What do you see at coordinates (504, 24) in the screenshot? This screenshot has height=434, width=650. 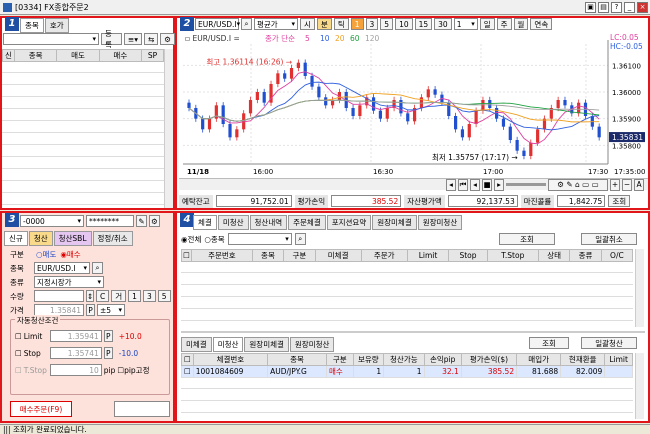 I see `period-week: 주` at bounding box center [504, 24].